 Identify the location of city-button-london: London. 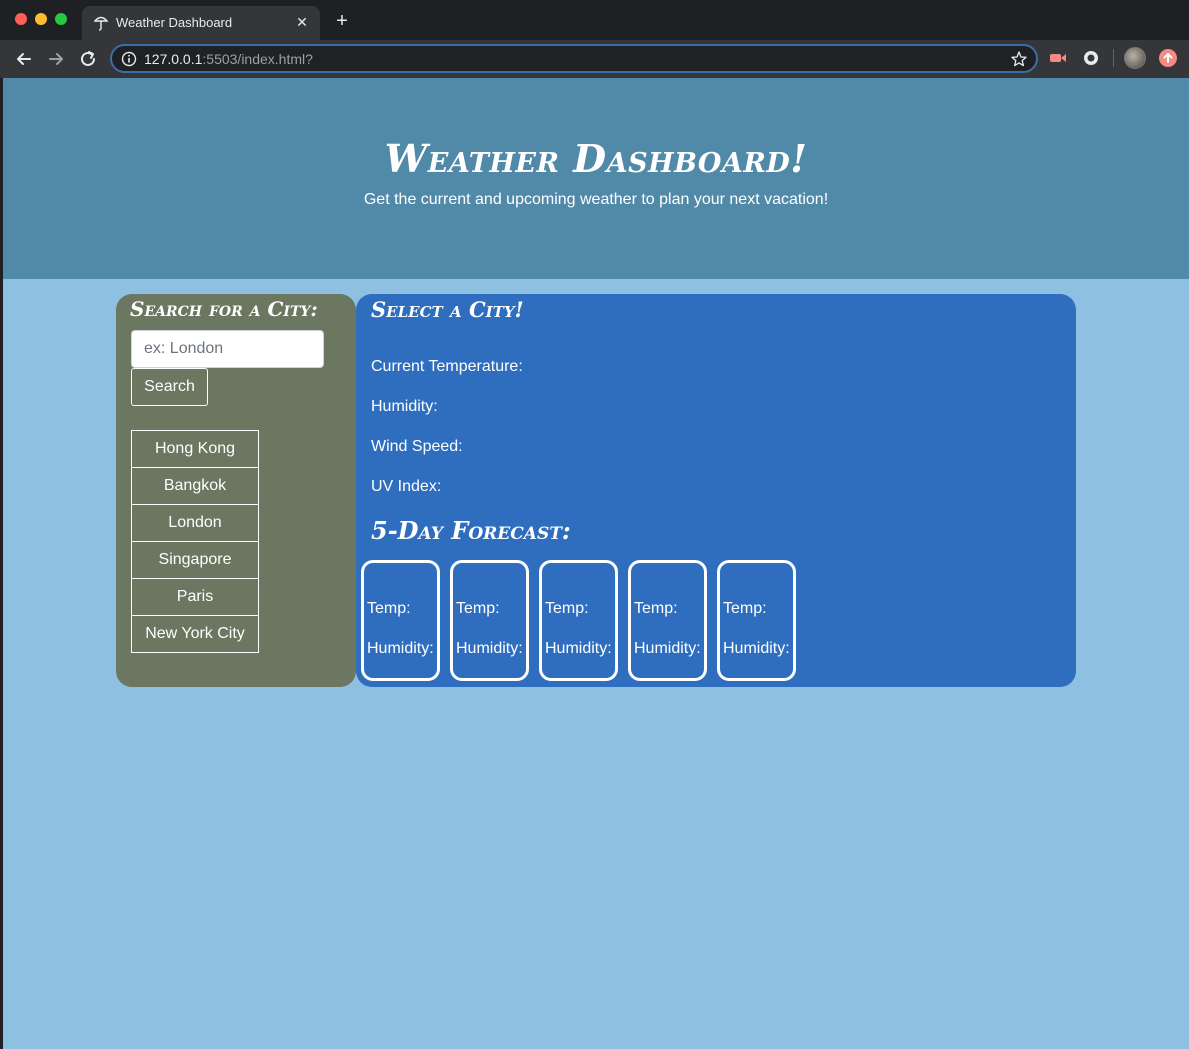
(195, 523).